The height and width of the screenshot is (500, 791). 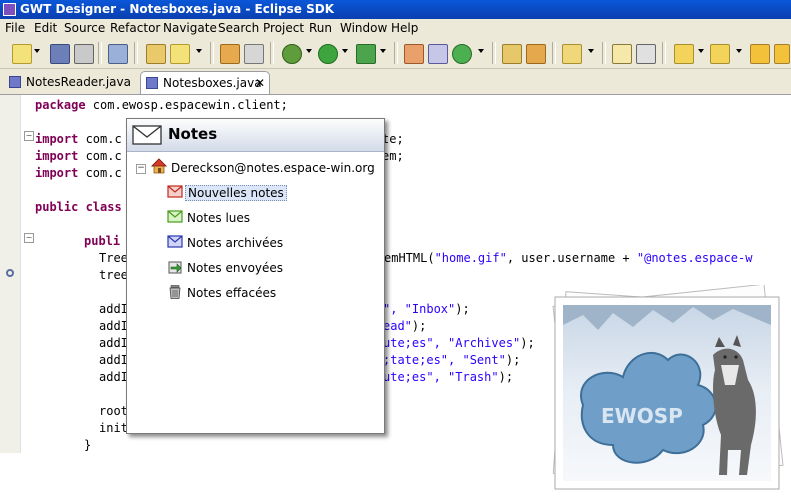 What do you see at coordinates (363, 28) in the screenshot?
I see `menu-window: Window` at bounding box center [363, 28].